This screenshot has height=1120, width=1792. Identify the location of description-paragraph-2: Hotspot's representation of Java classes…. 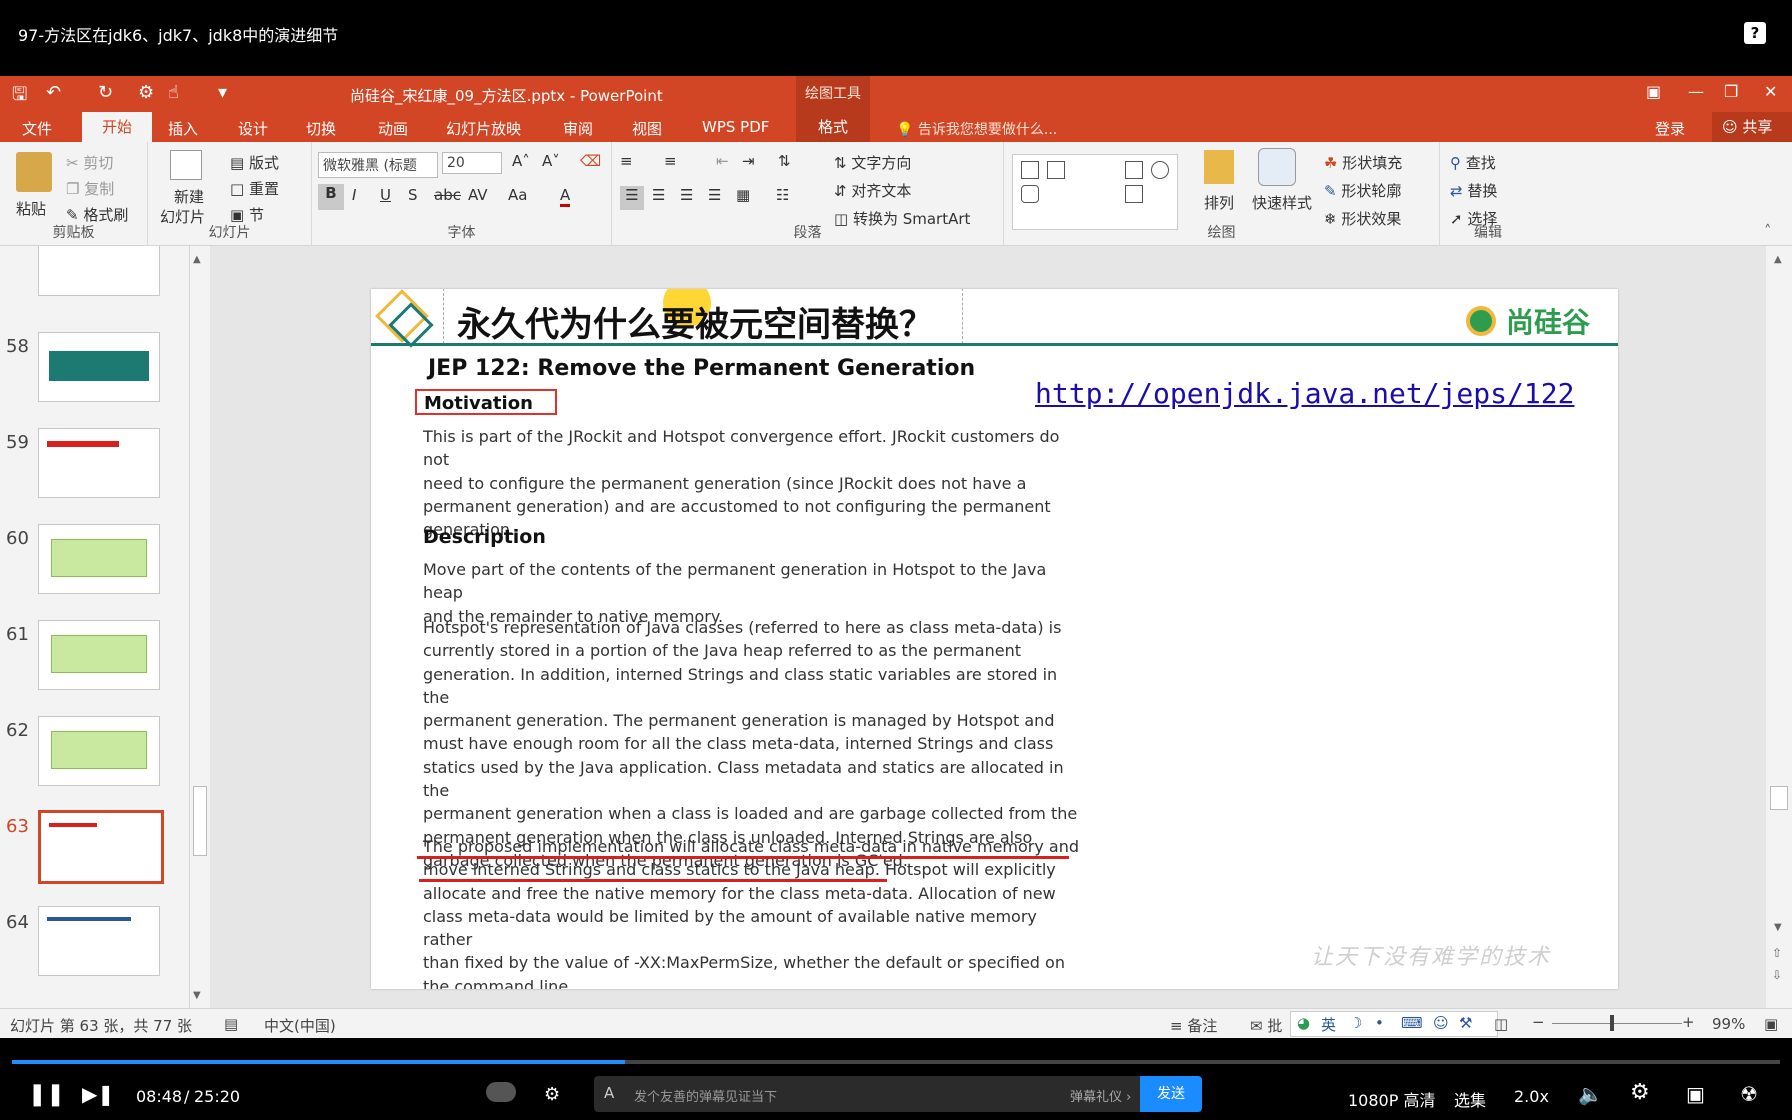
(753, 744).